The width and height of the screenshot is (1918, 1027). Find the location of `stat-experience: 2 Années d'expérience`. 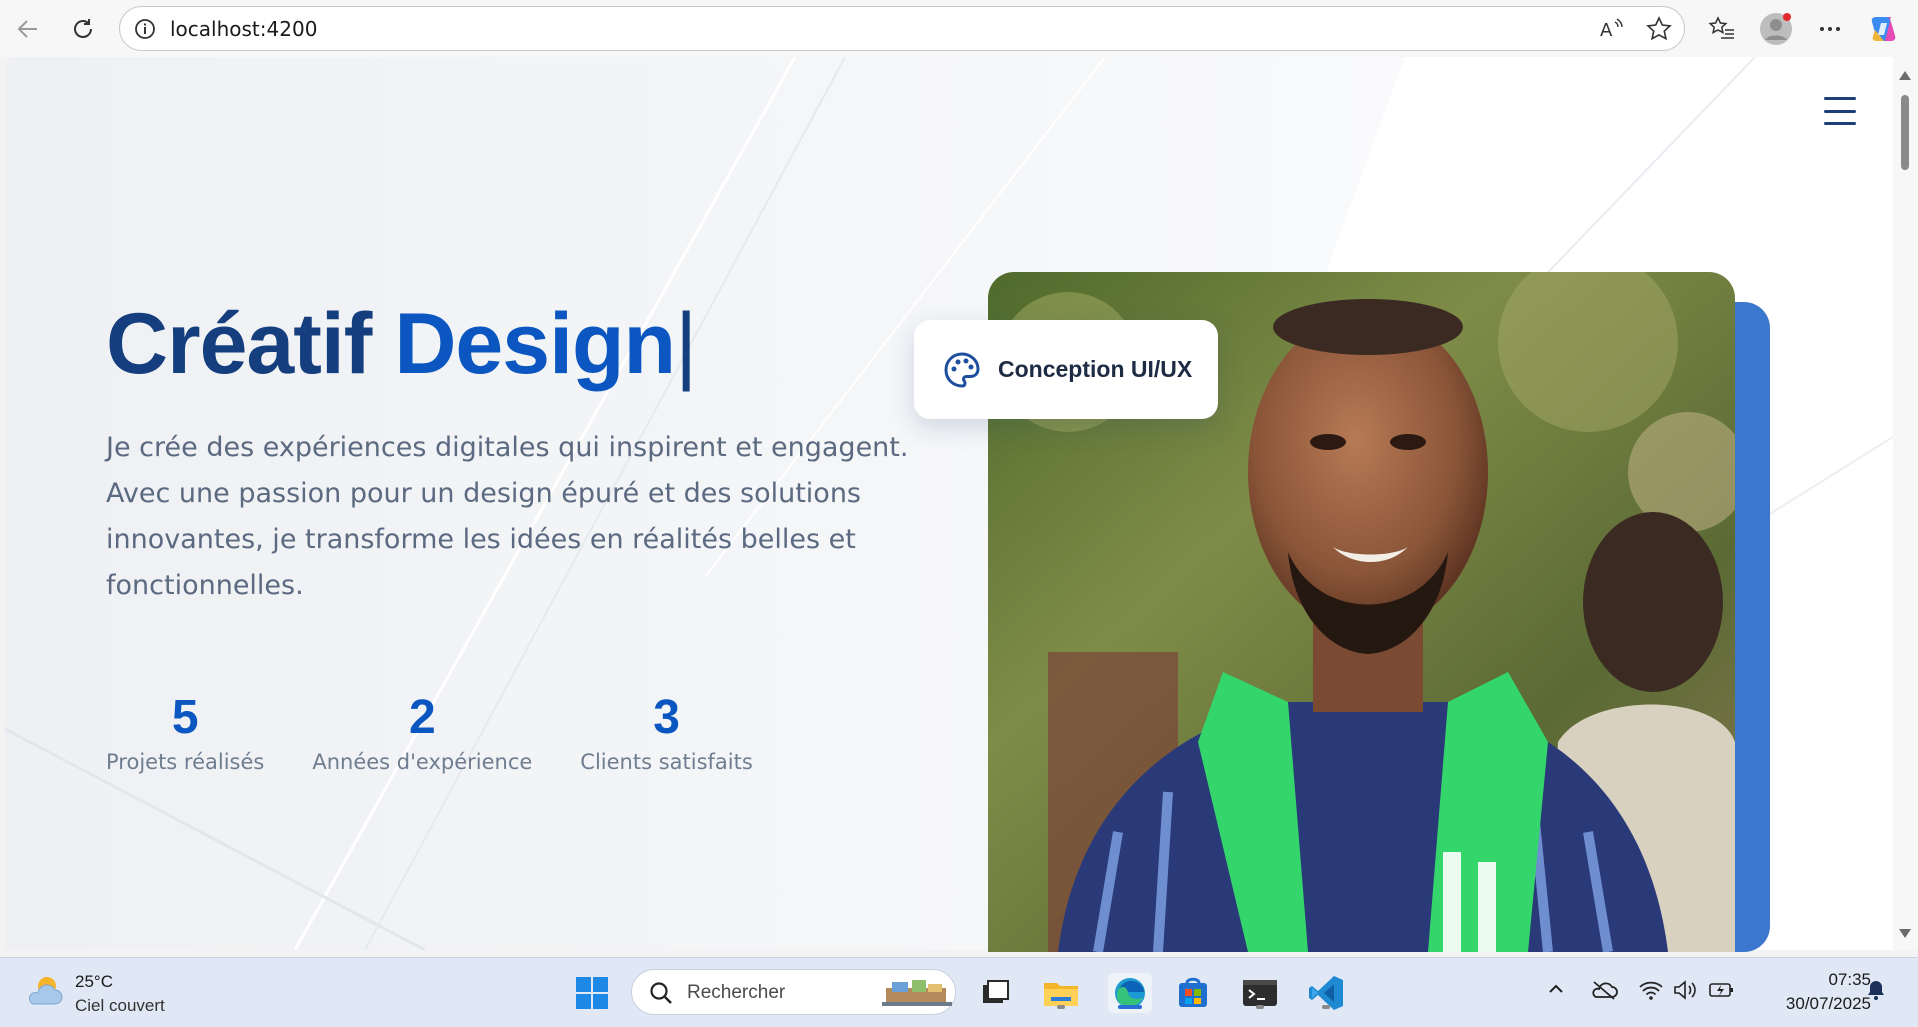

stat-experience: 2 Années d'expérience is located at coordinates (422, 733).